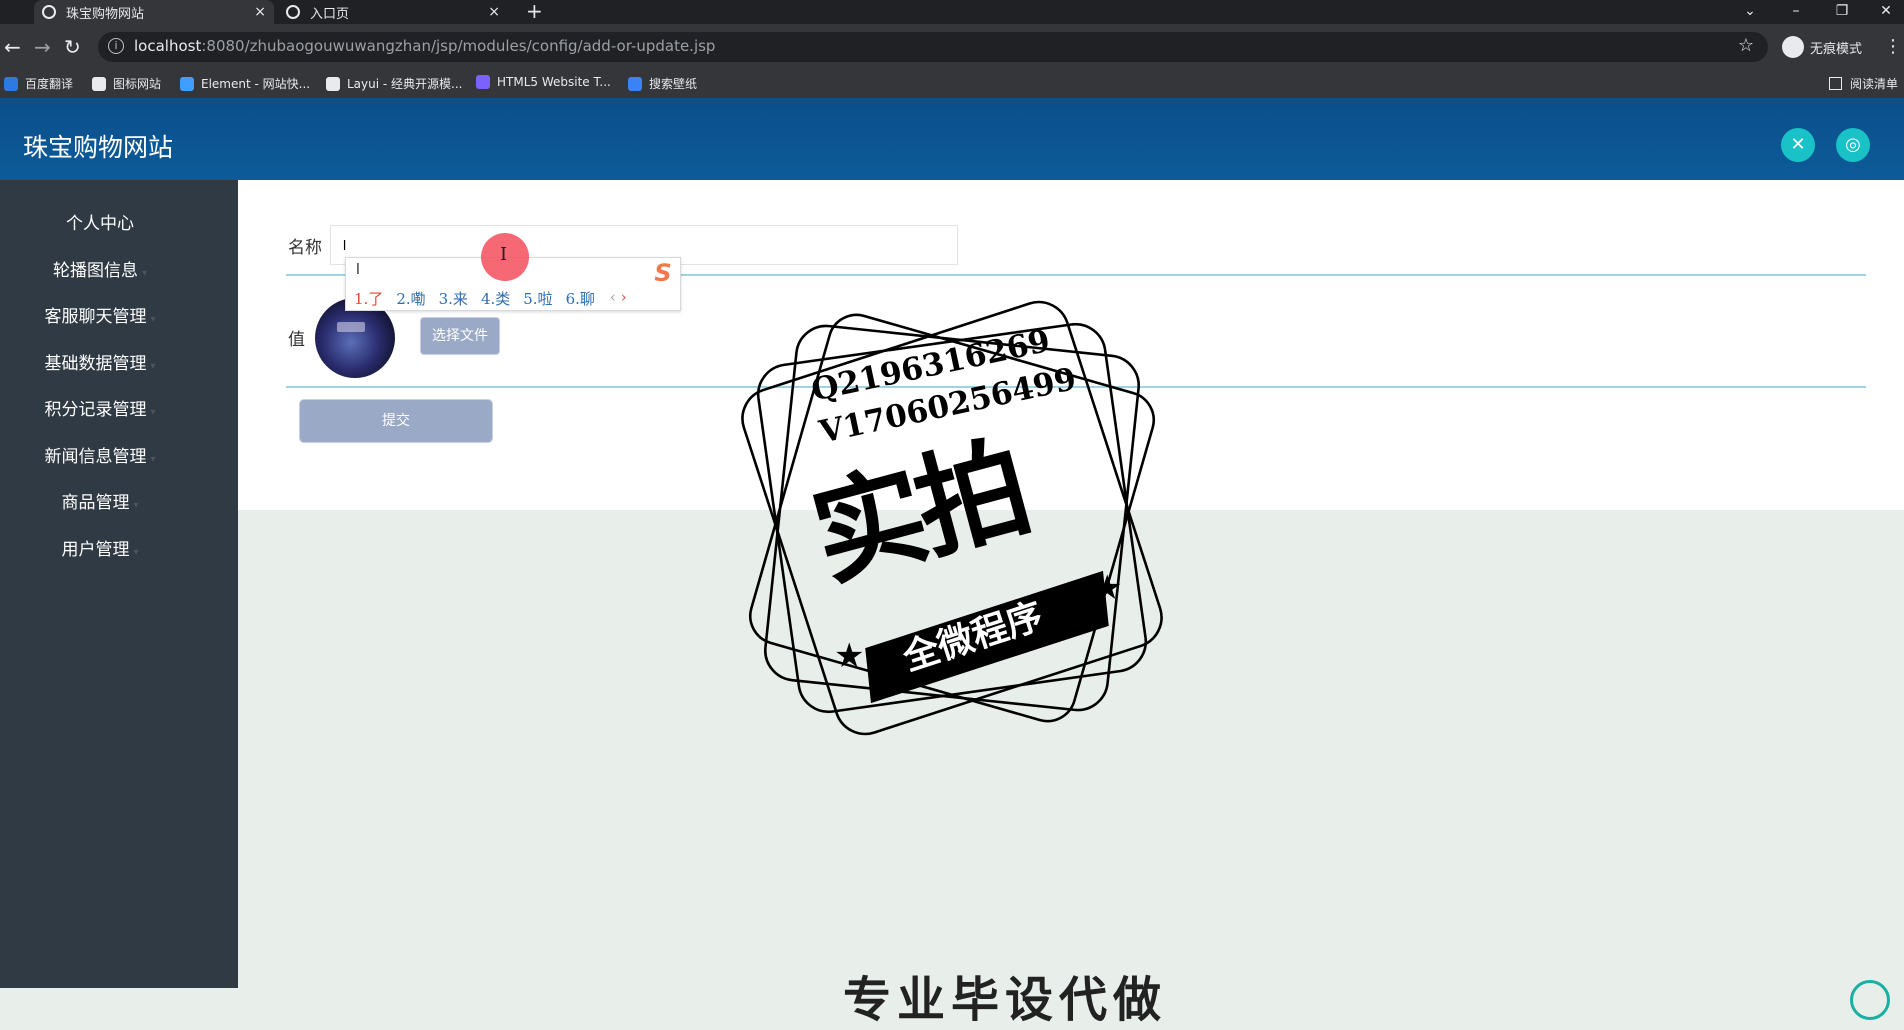 The height and width of the screenshot is (1030, 1904). What do you see at coordinates (100, 224) in the screenshot?
I see `sidebar-item-personal-center: 个人中心` at bounding box center [100, 224].